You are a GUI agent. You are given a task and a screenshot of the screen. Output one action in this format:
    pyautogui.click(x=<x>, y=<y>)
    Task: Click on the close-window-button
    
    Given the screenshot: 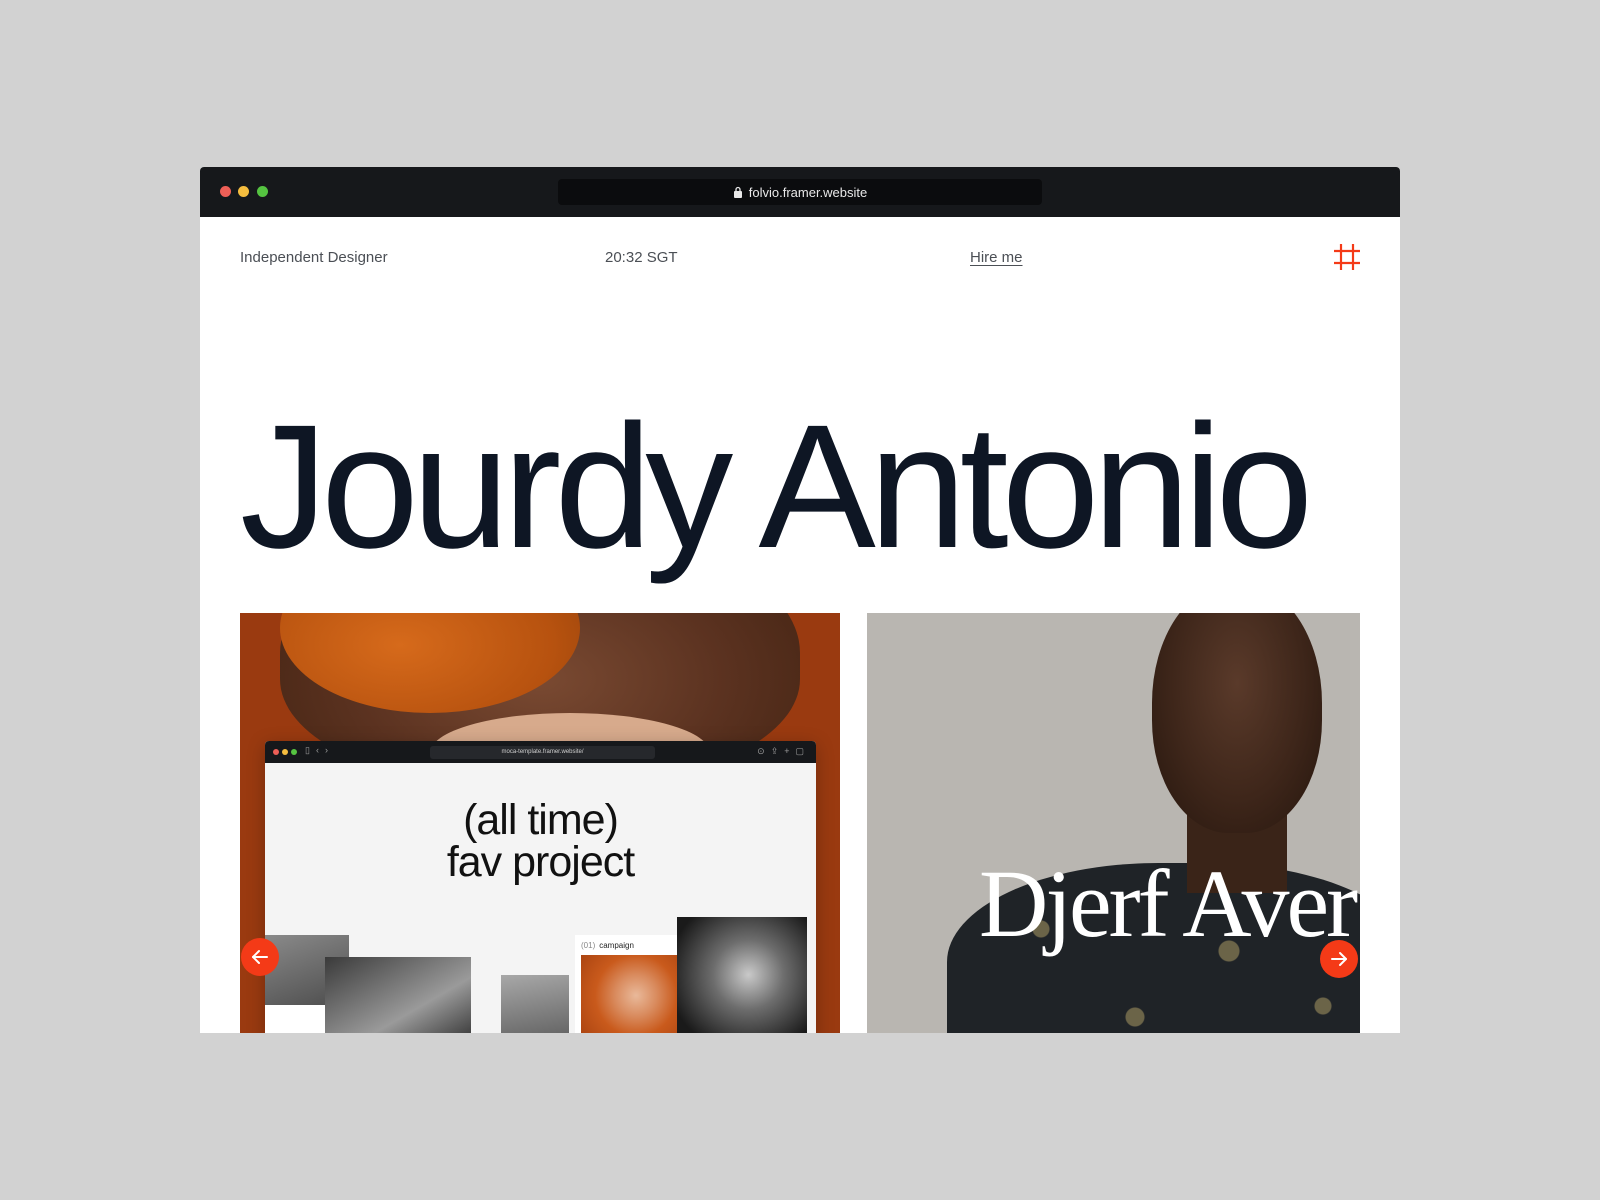 What is the action you would take?
    pyautogui.click(x=225, y=191)
    